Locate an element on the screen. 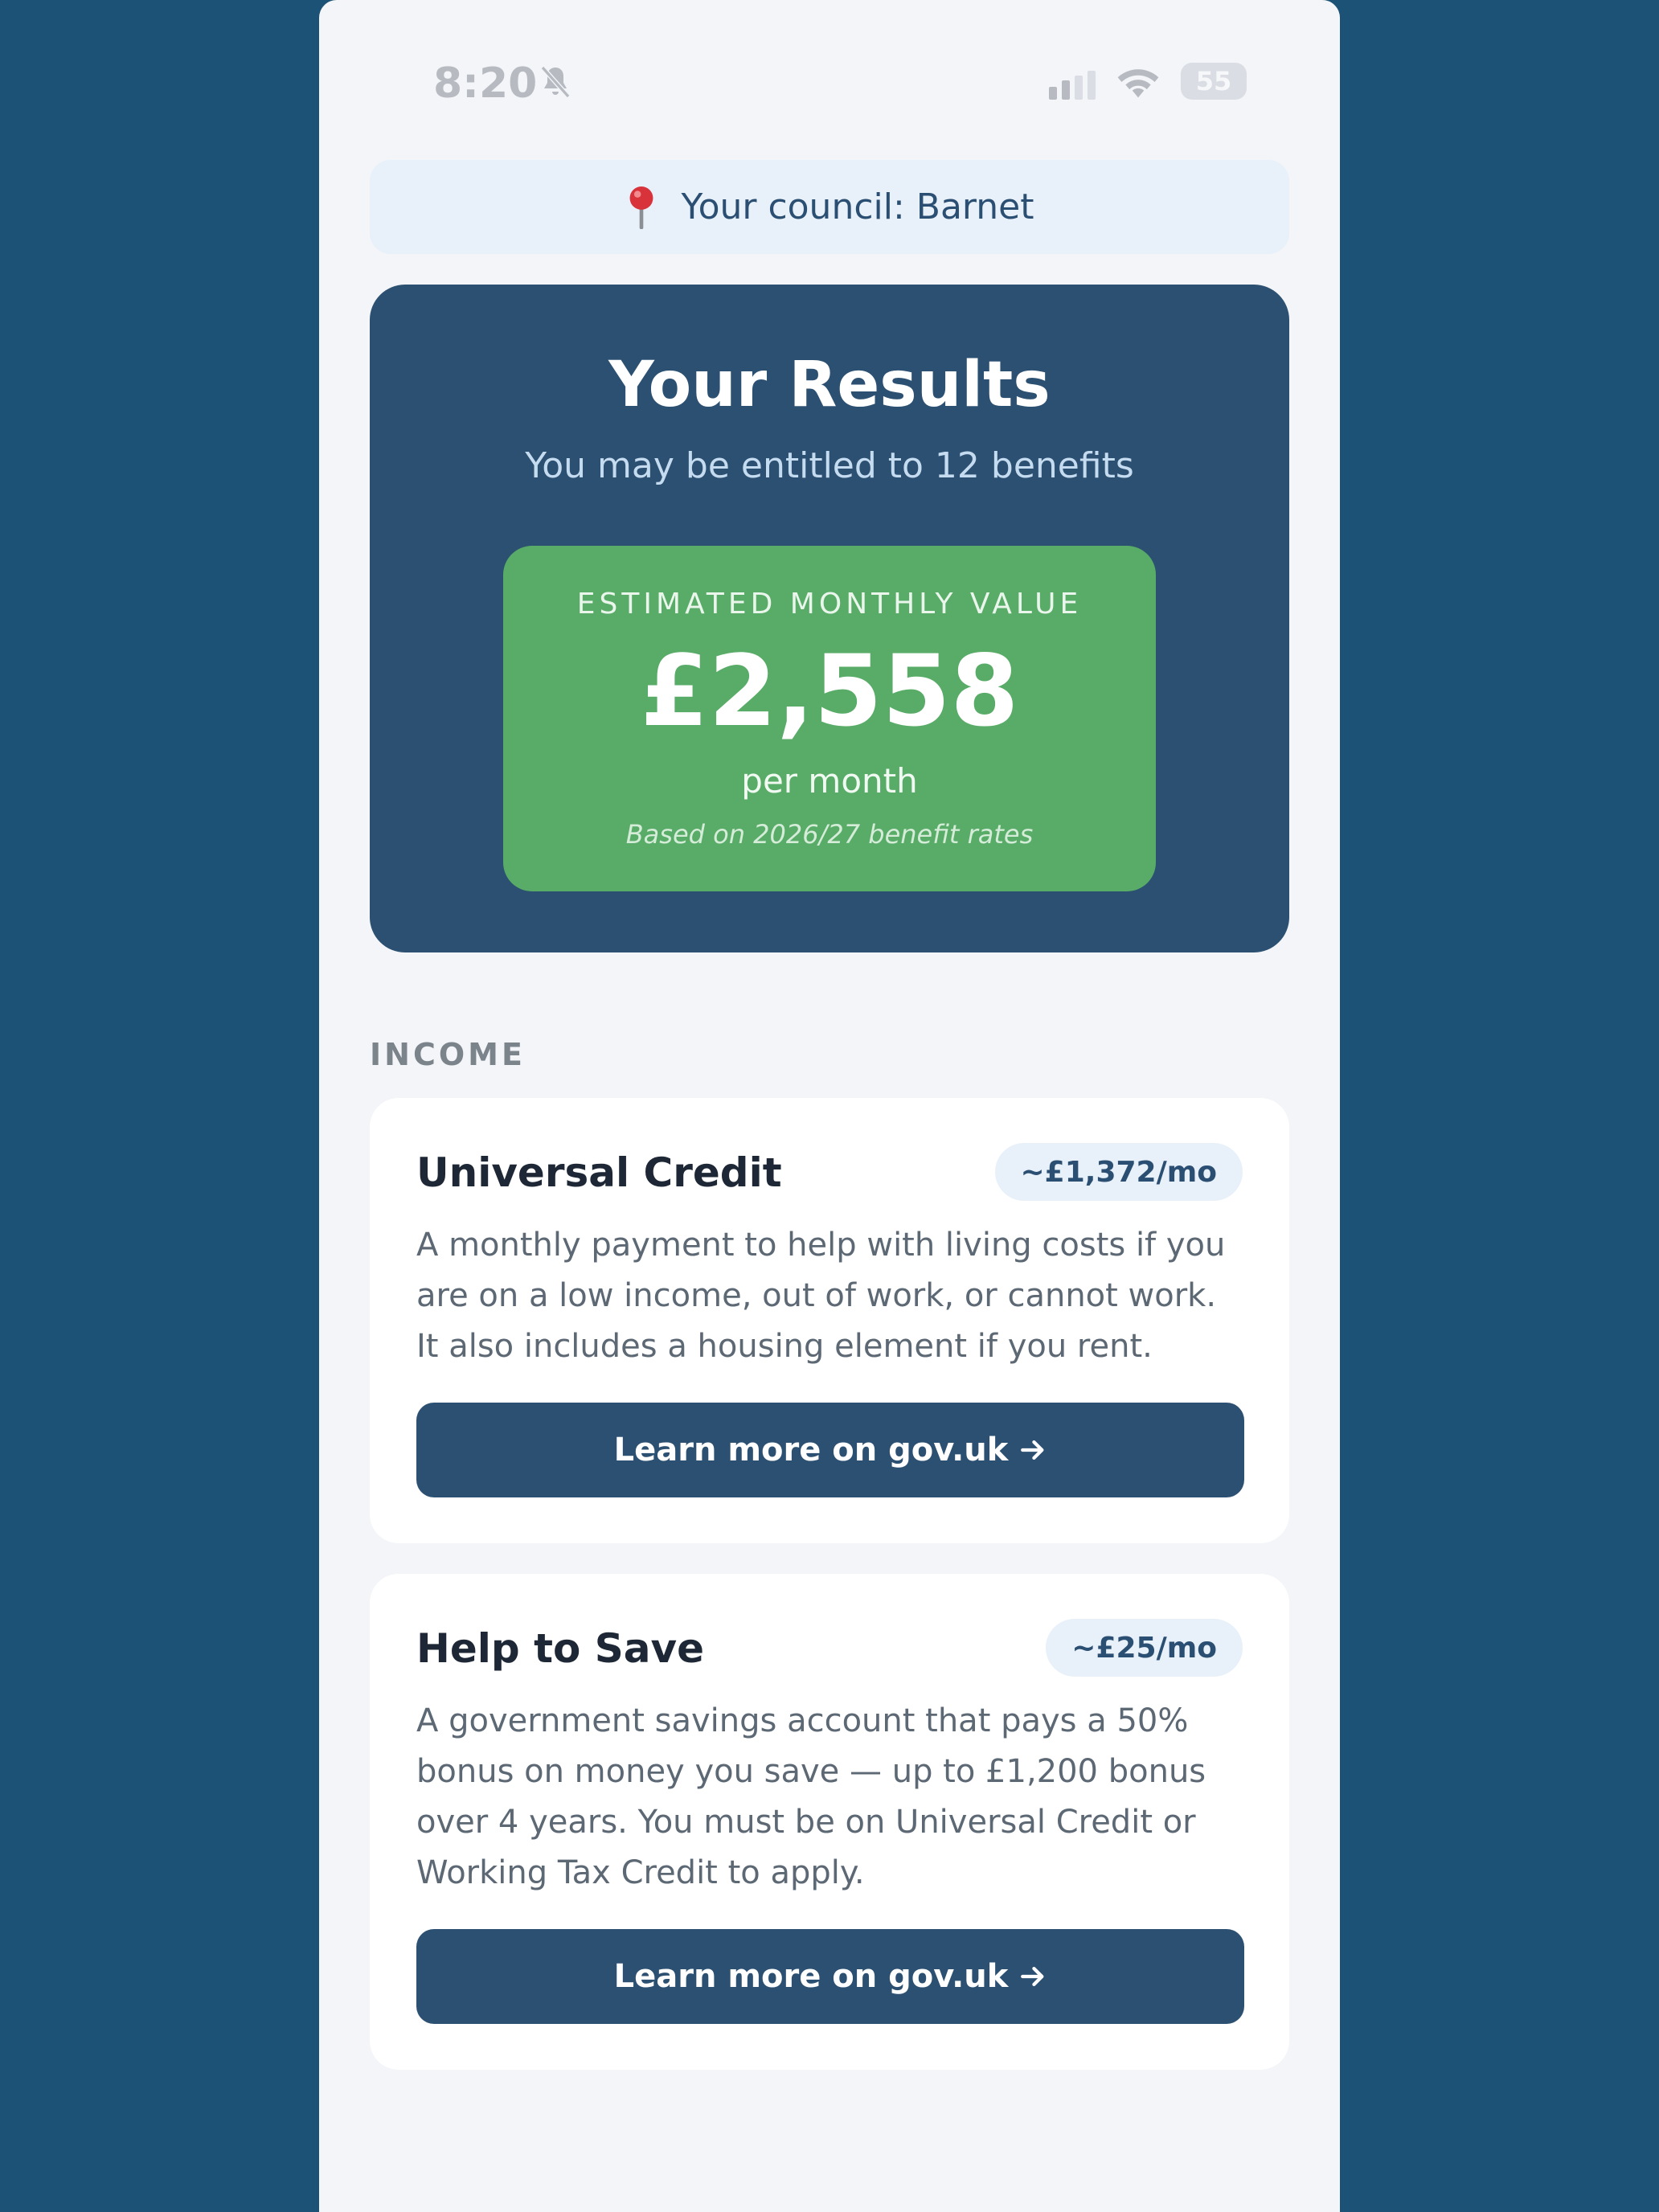 Image resolution: width=1659 pixels, height=2212 pixels. benefit-amount-badge: ~£25/mo is located at coordinates (1144, 1648).